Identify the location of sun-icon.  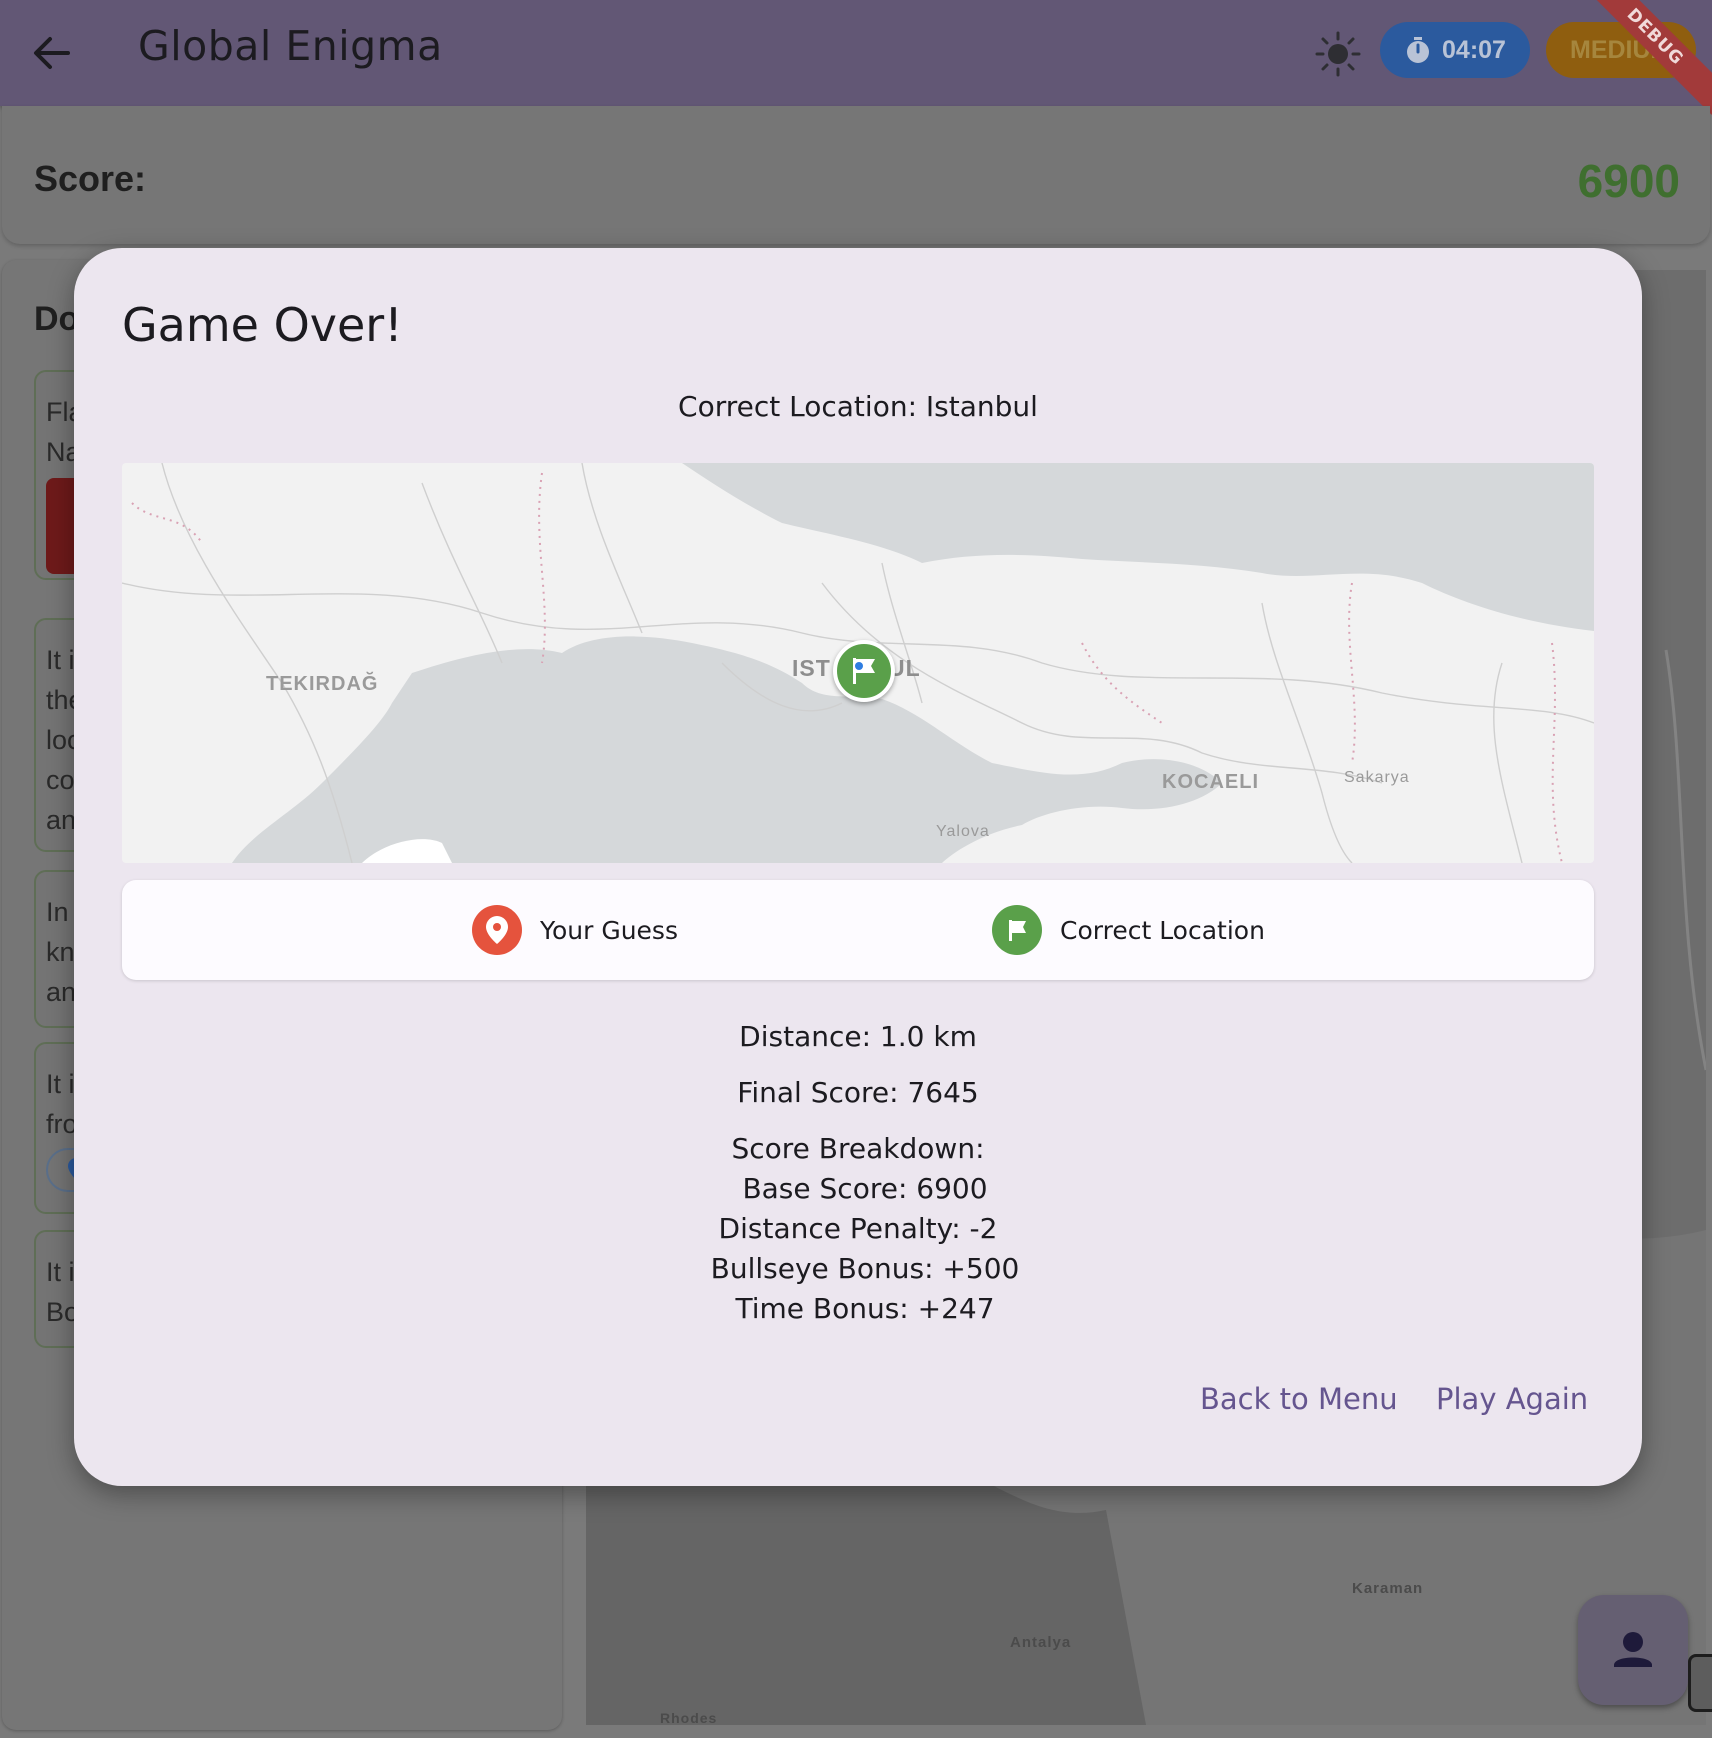
(1338, 54).